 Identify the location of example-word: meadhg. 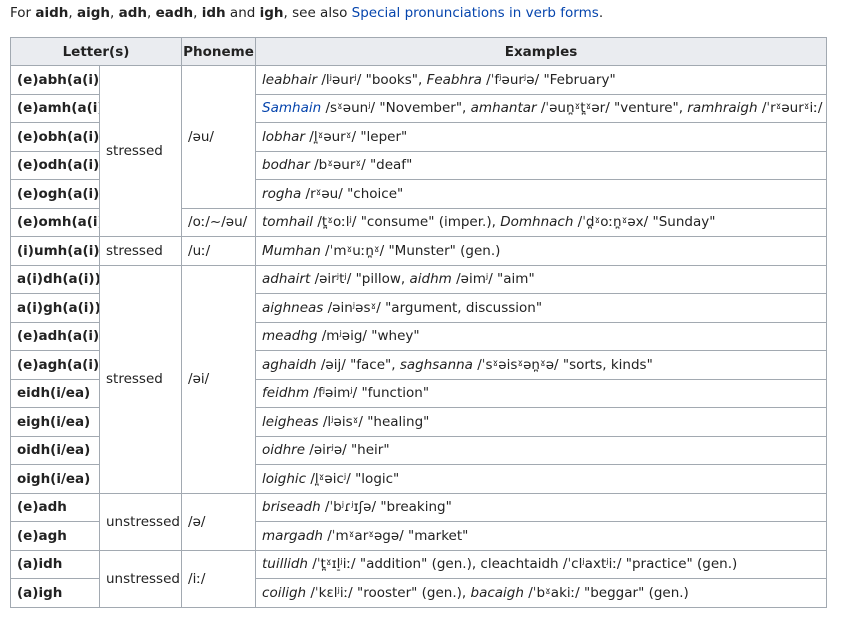
(290, 336).